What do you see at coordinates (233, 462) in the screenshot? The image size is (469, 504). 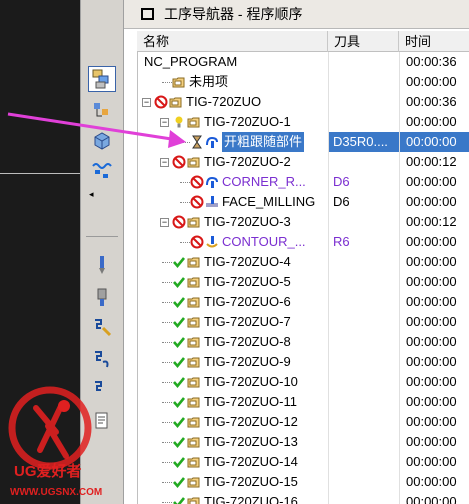 I see `name-cell: TIG-720ZUO-14` at bounding box center [233, 462].